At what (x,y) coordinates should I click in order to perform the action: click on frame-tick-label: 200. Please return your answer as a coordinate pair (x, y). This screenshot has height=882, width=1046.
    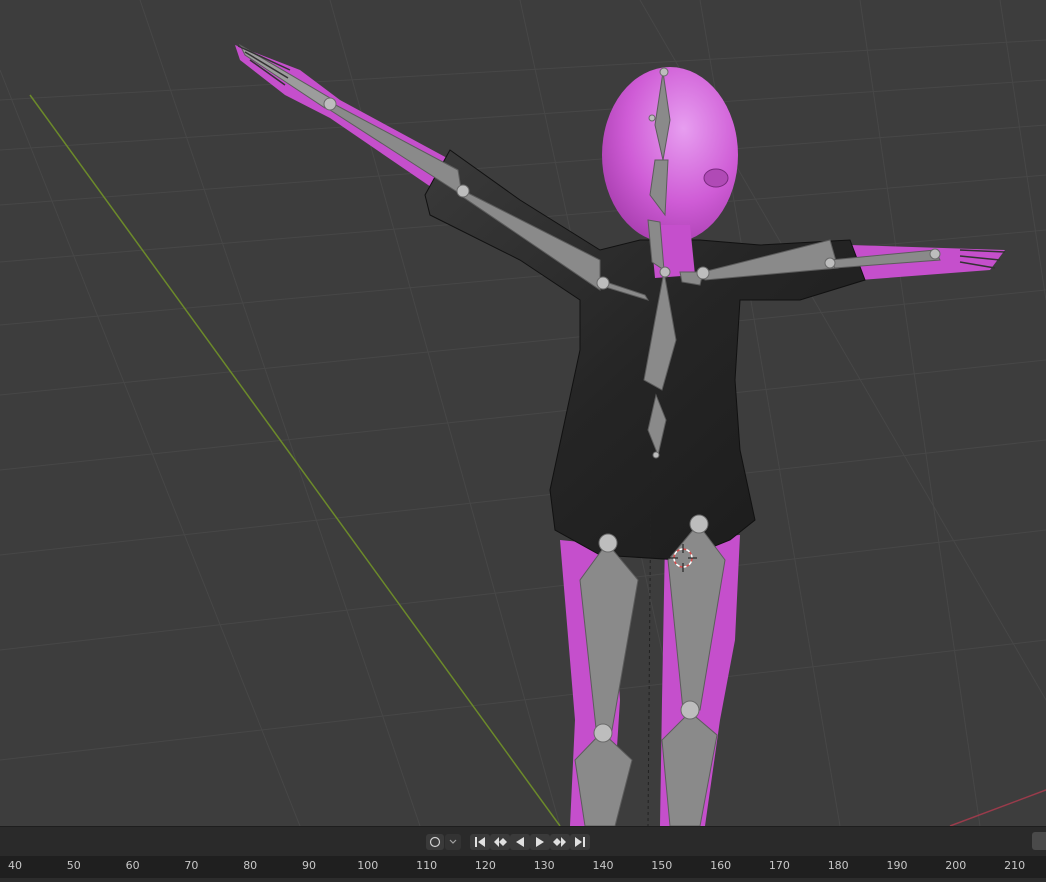
    Looking at the image, I should click on (956, 865).